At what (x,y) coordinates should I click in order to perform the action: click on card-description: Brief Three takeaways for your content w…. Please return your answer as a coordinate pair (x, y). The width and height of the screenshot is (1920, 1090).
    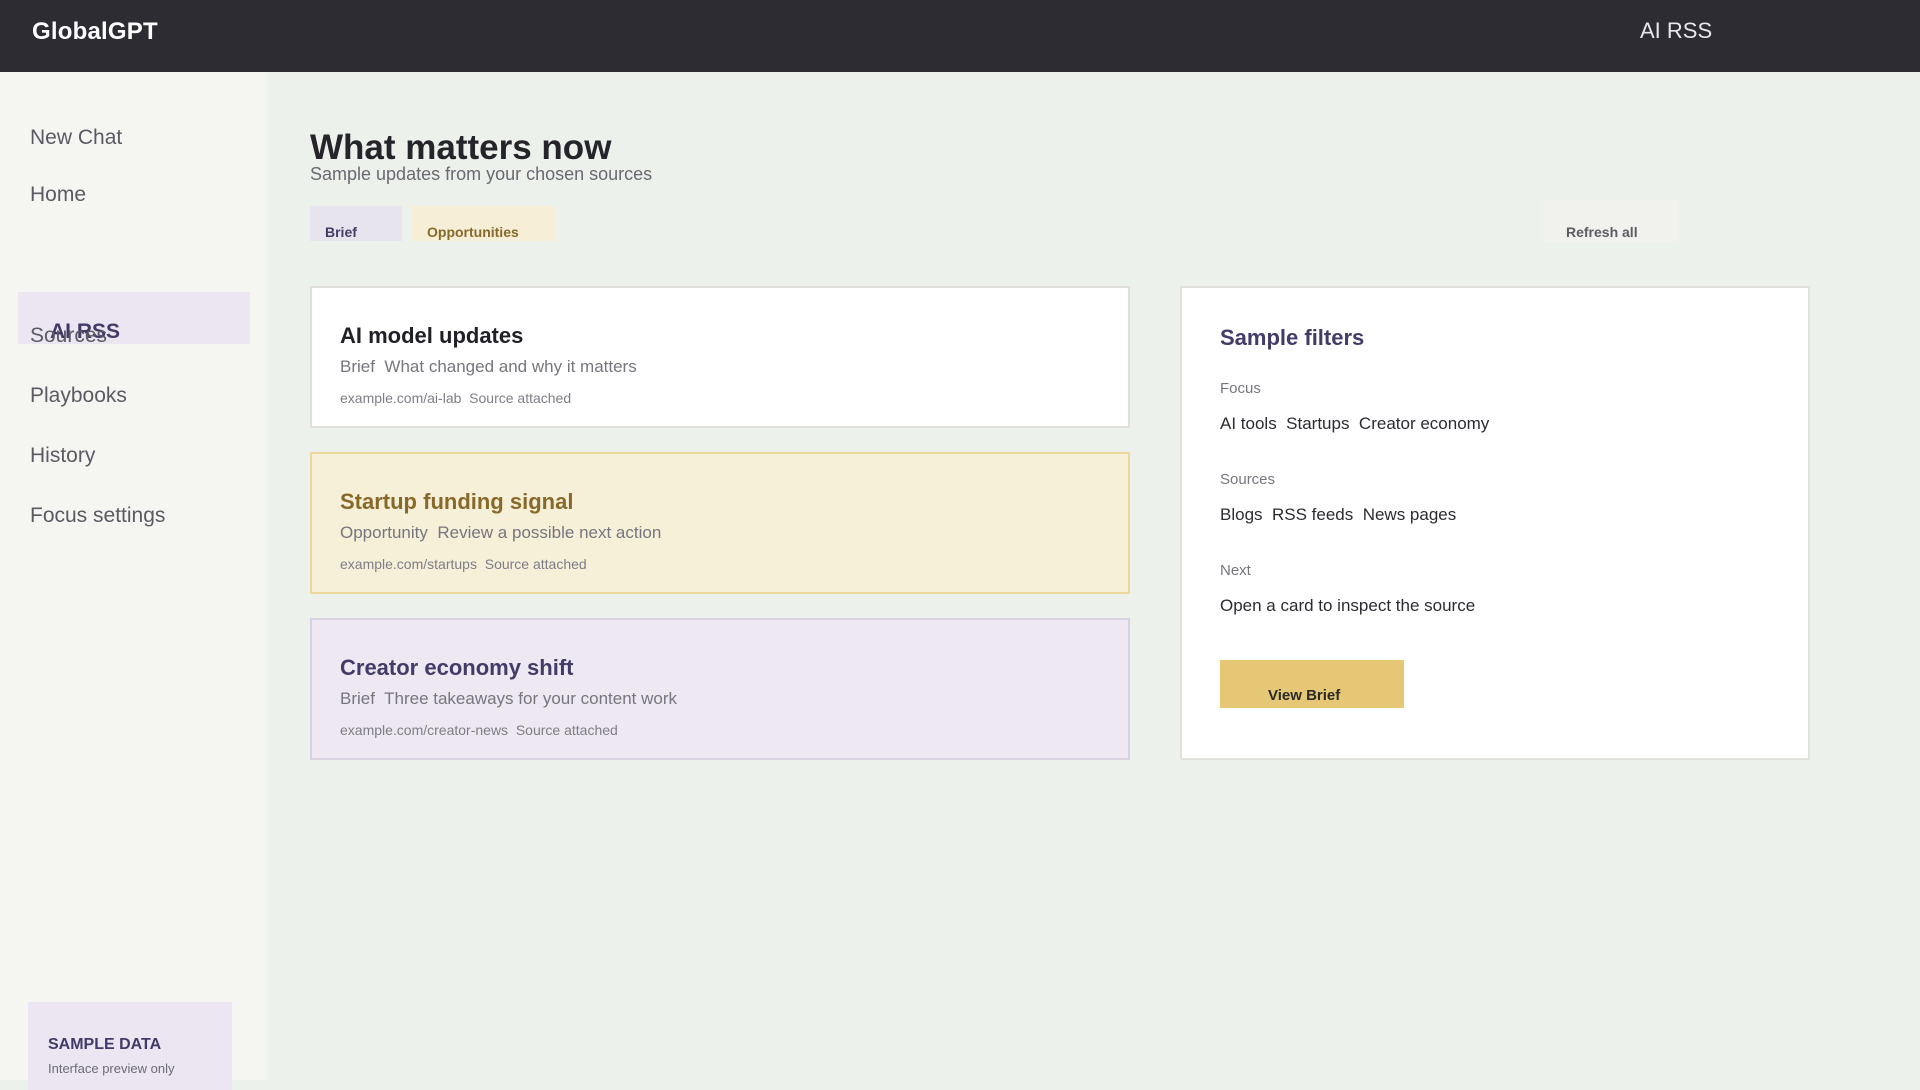
    Looking at the image, I should click on (508, 699).